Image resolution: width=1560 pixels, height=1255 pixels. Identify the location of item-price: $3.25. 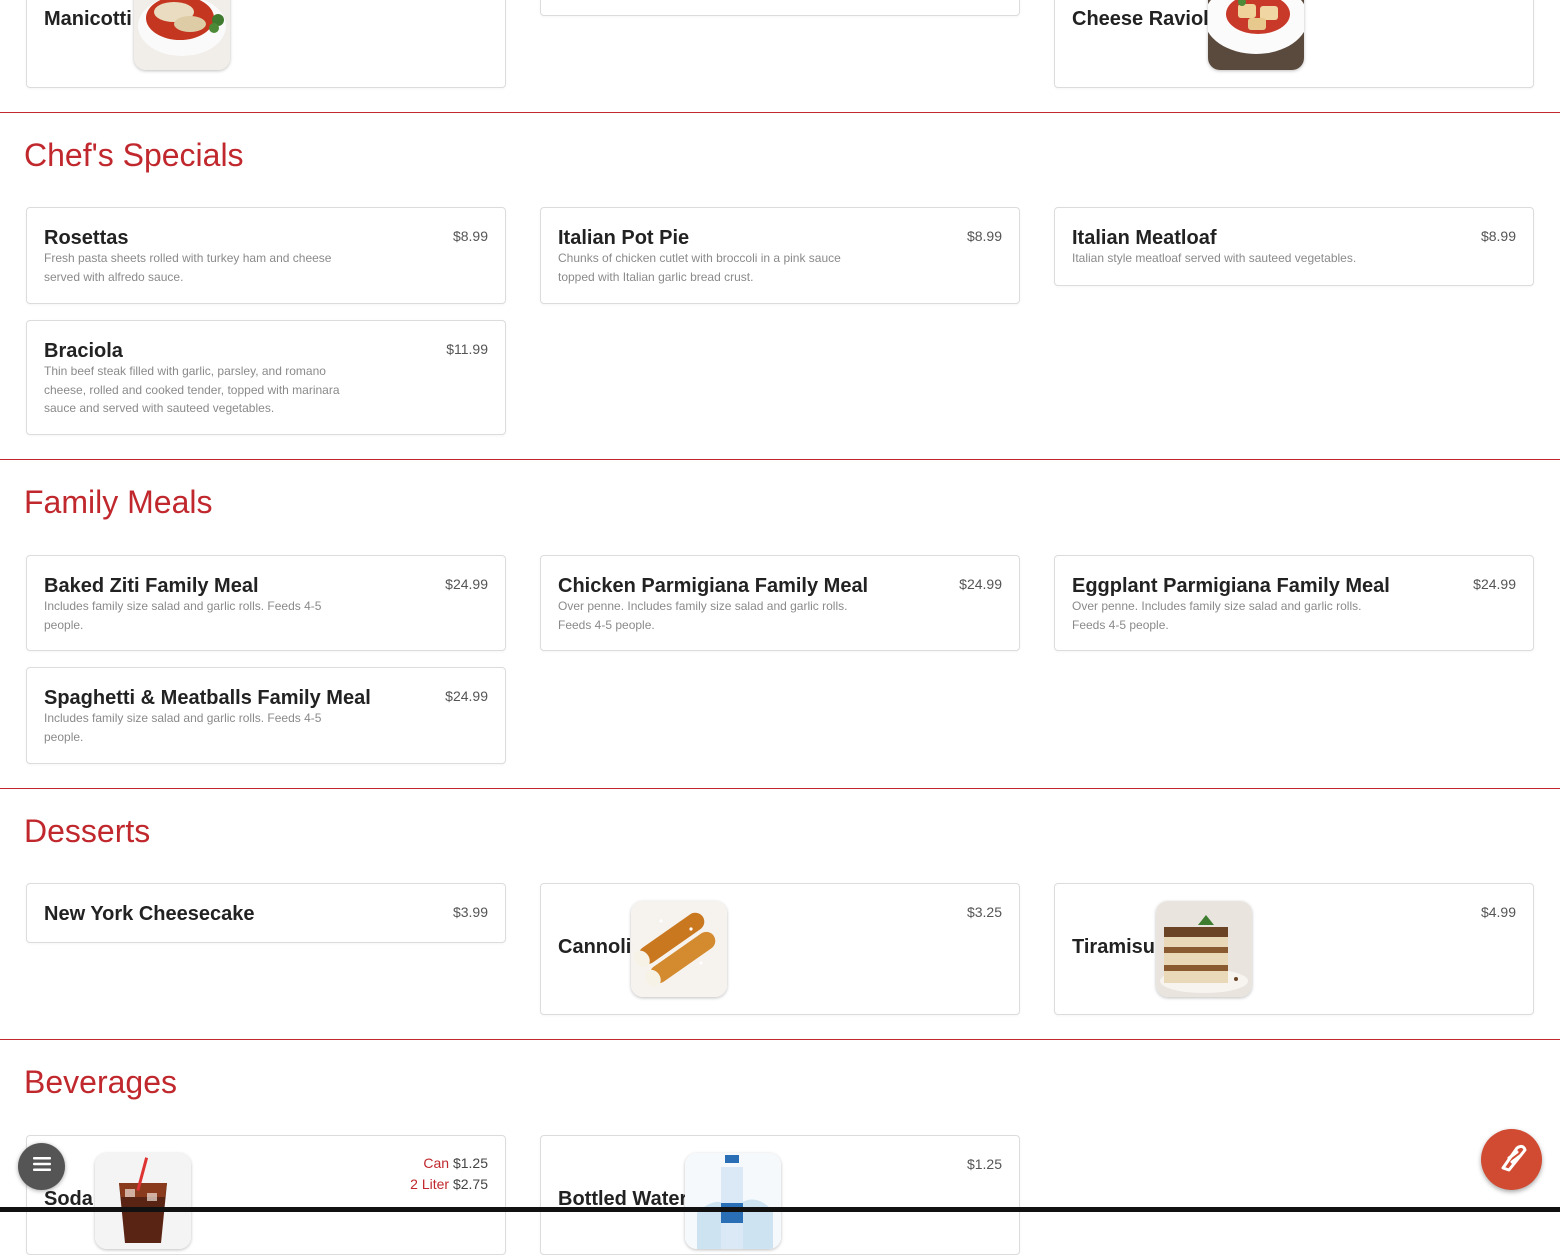
(984, 912).